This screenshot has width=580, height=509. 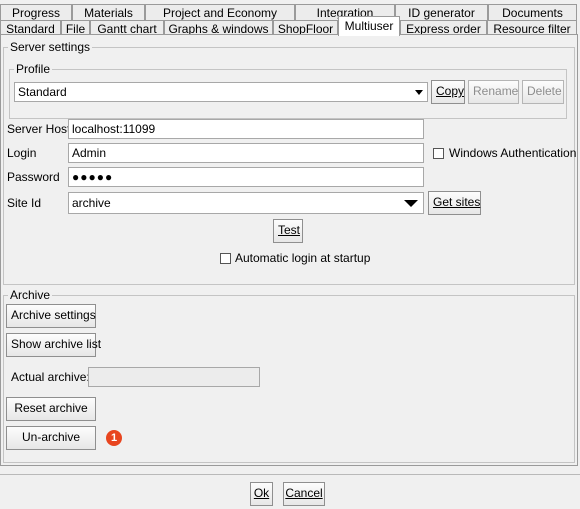 I want to click on rename-button: Rename, so click(x=493, y=92).